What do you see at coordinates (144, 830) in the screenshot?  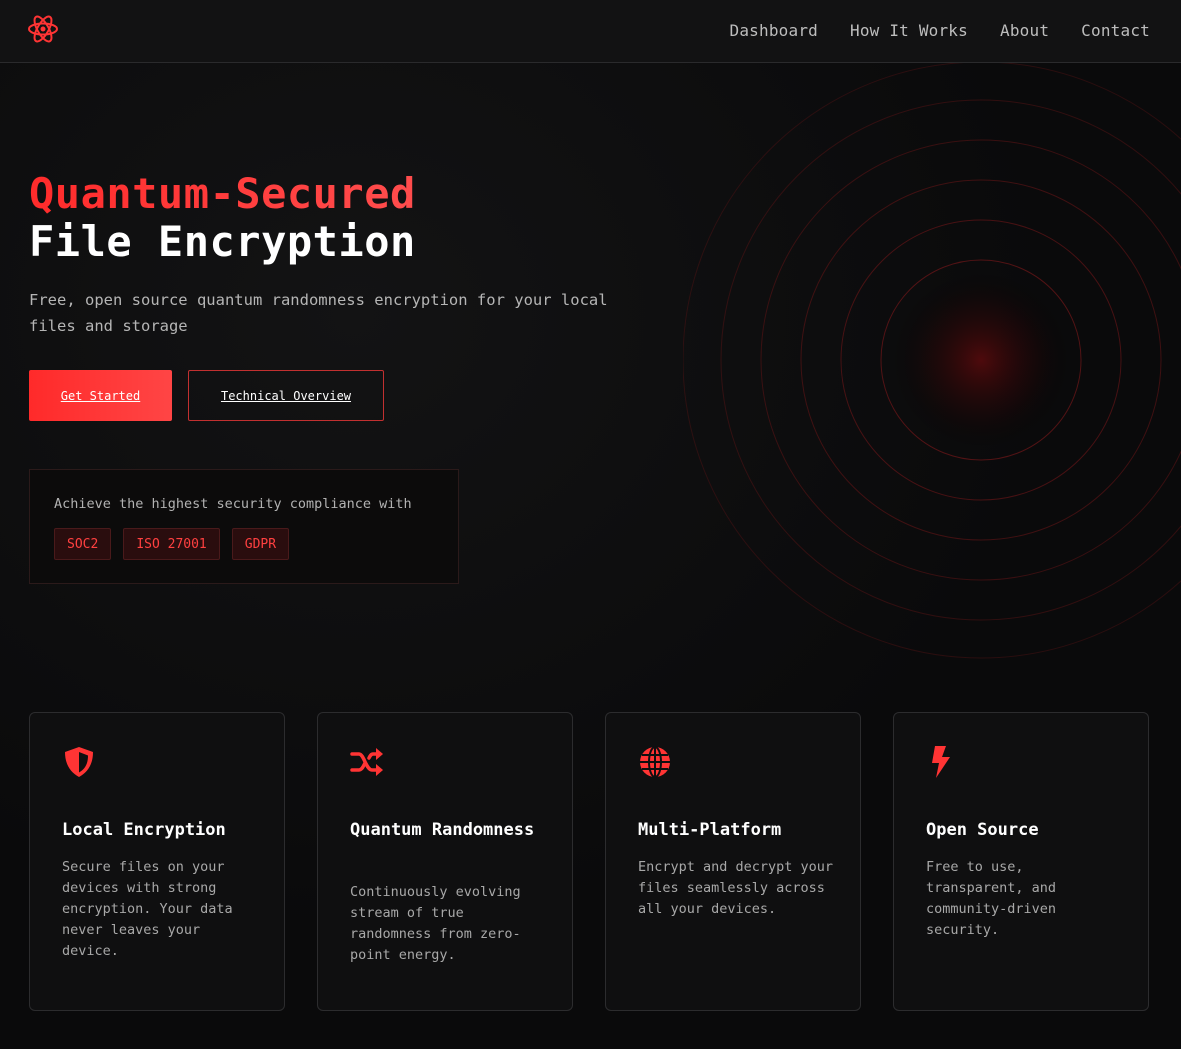 I see `card-title: Local Encryption` at bounding box center [144, 830].